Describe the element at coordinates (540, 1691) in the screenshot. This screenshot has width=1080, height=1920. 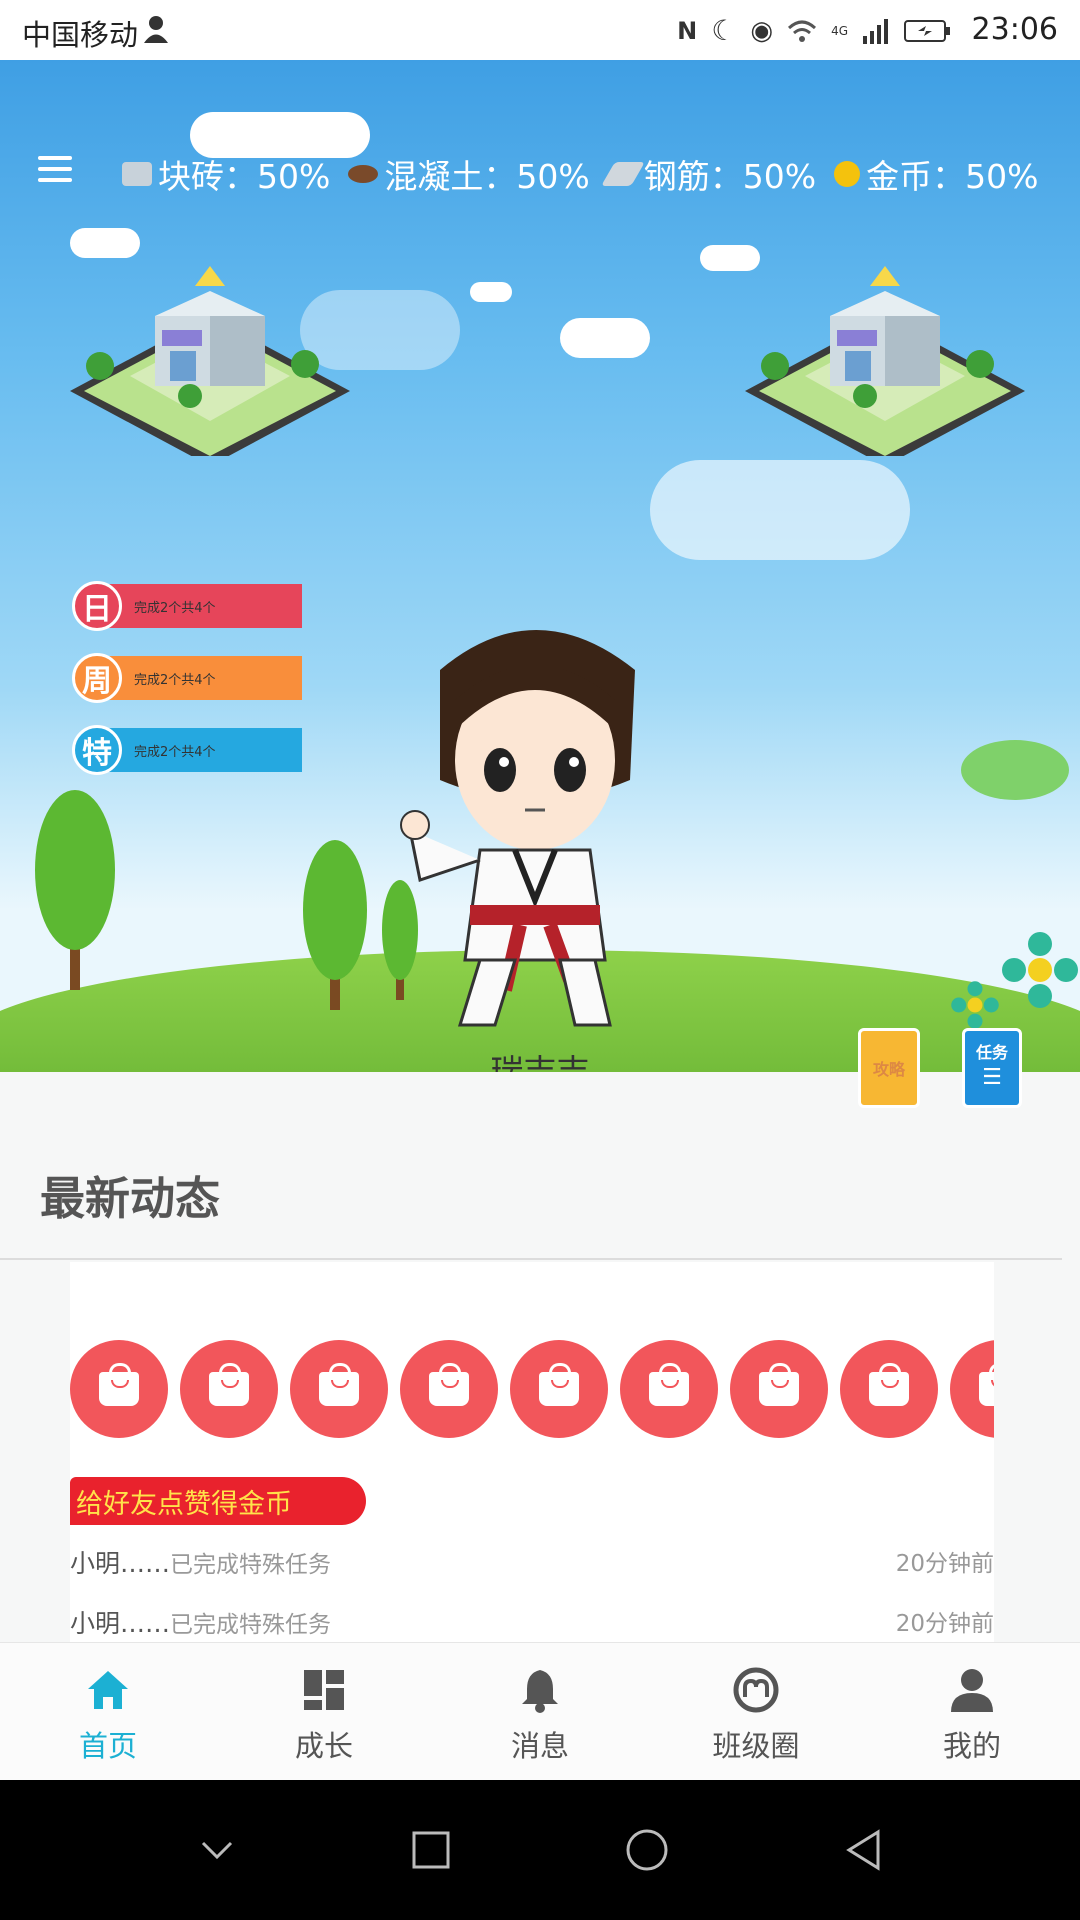
I see `bell-icon` at that location.